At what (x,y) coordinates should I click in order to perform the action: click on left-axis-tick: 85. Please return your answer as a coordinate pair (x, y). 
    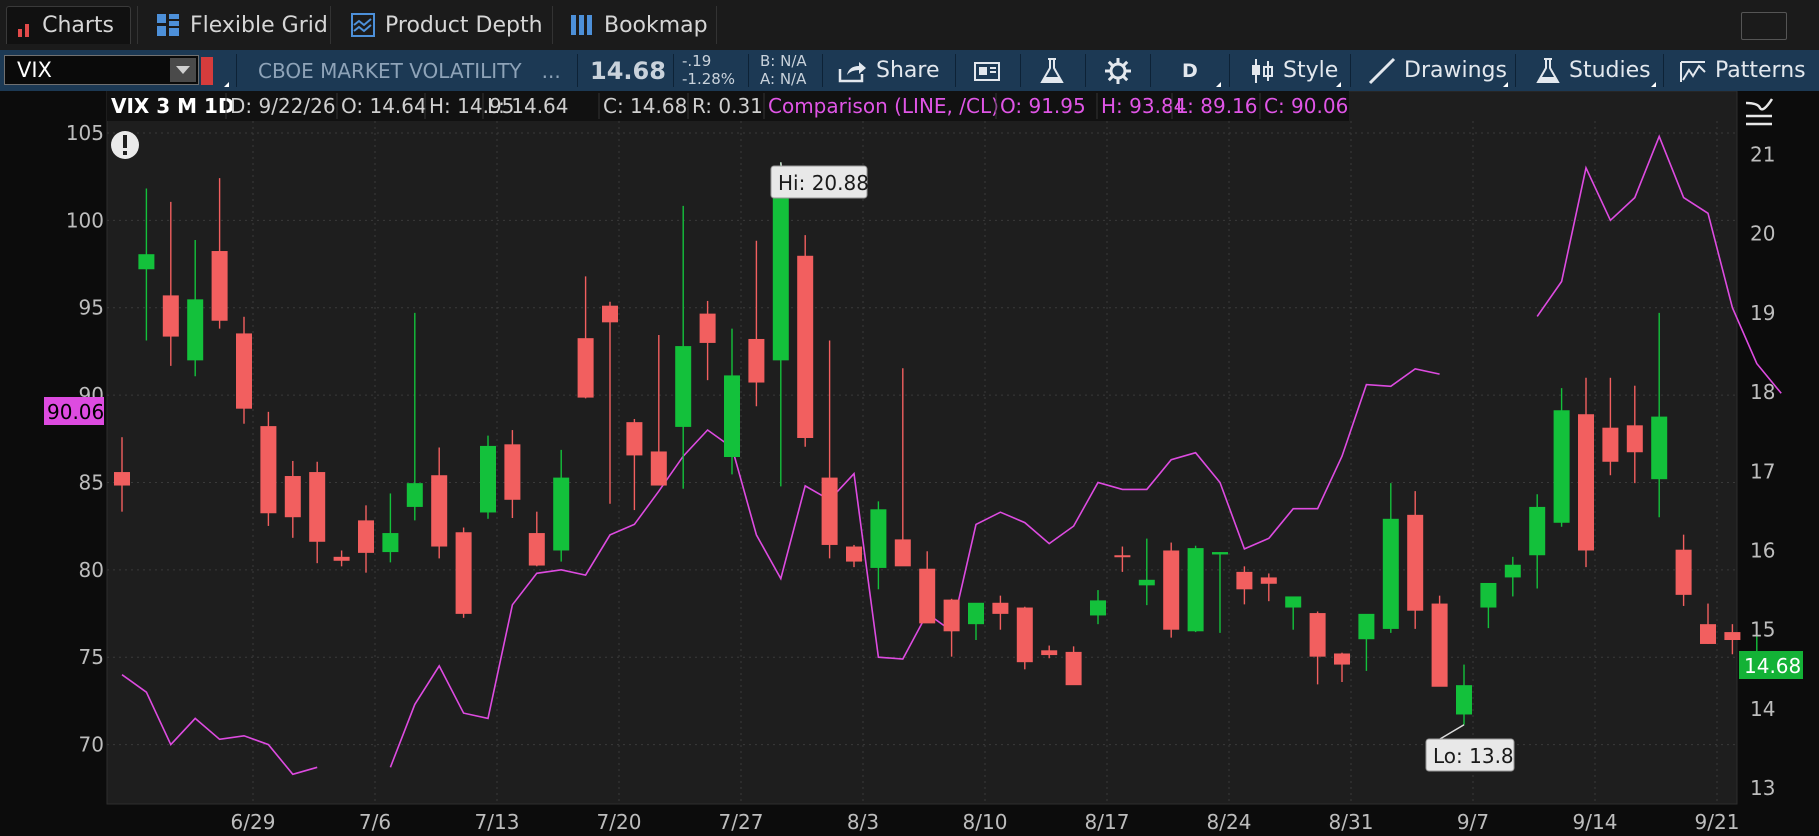
    Looking at the image, I should click on (91, 482).